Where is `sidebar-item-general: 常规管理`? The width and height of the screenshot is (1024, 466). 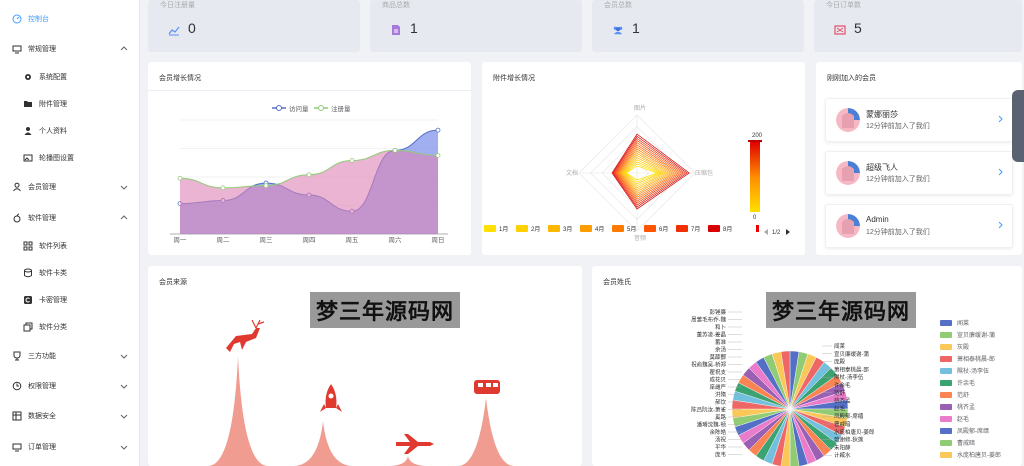 sidebar-item-general: 常规管理 is located at coordinates (70, 49).